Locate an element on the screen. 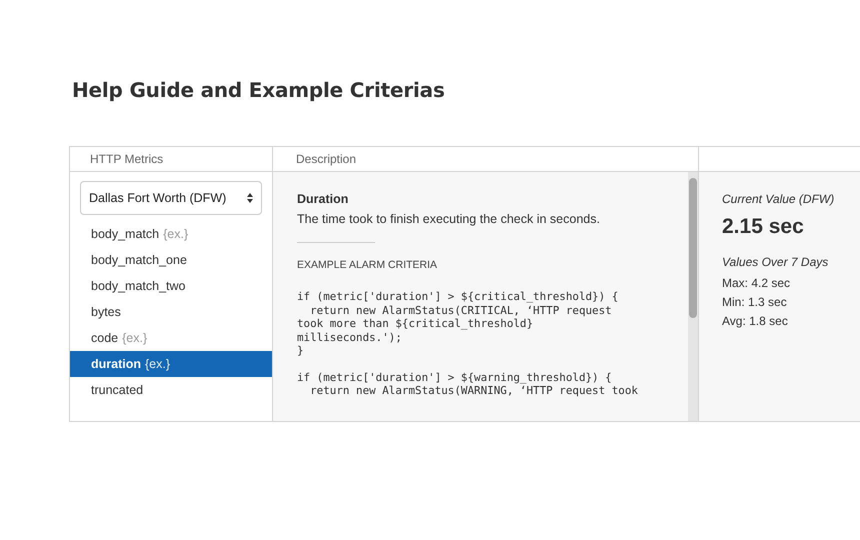 The image size is (860, 540). metric-item: body_match {ex.} is located at coordinates (171, 234).